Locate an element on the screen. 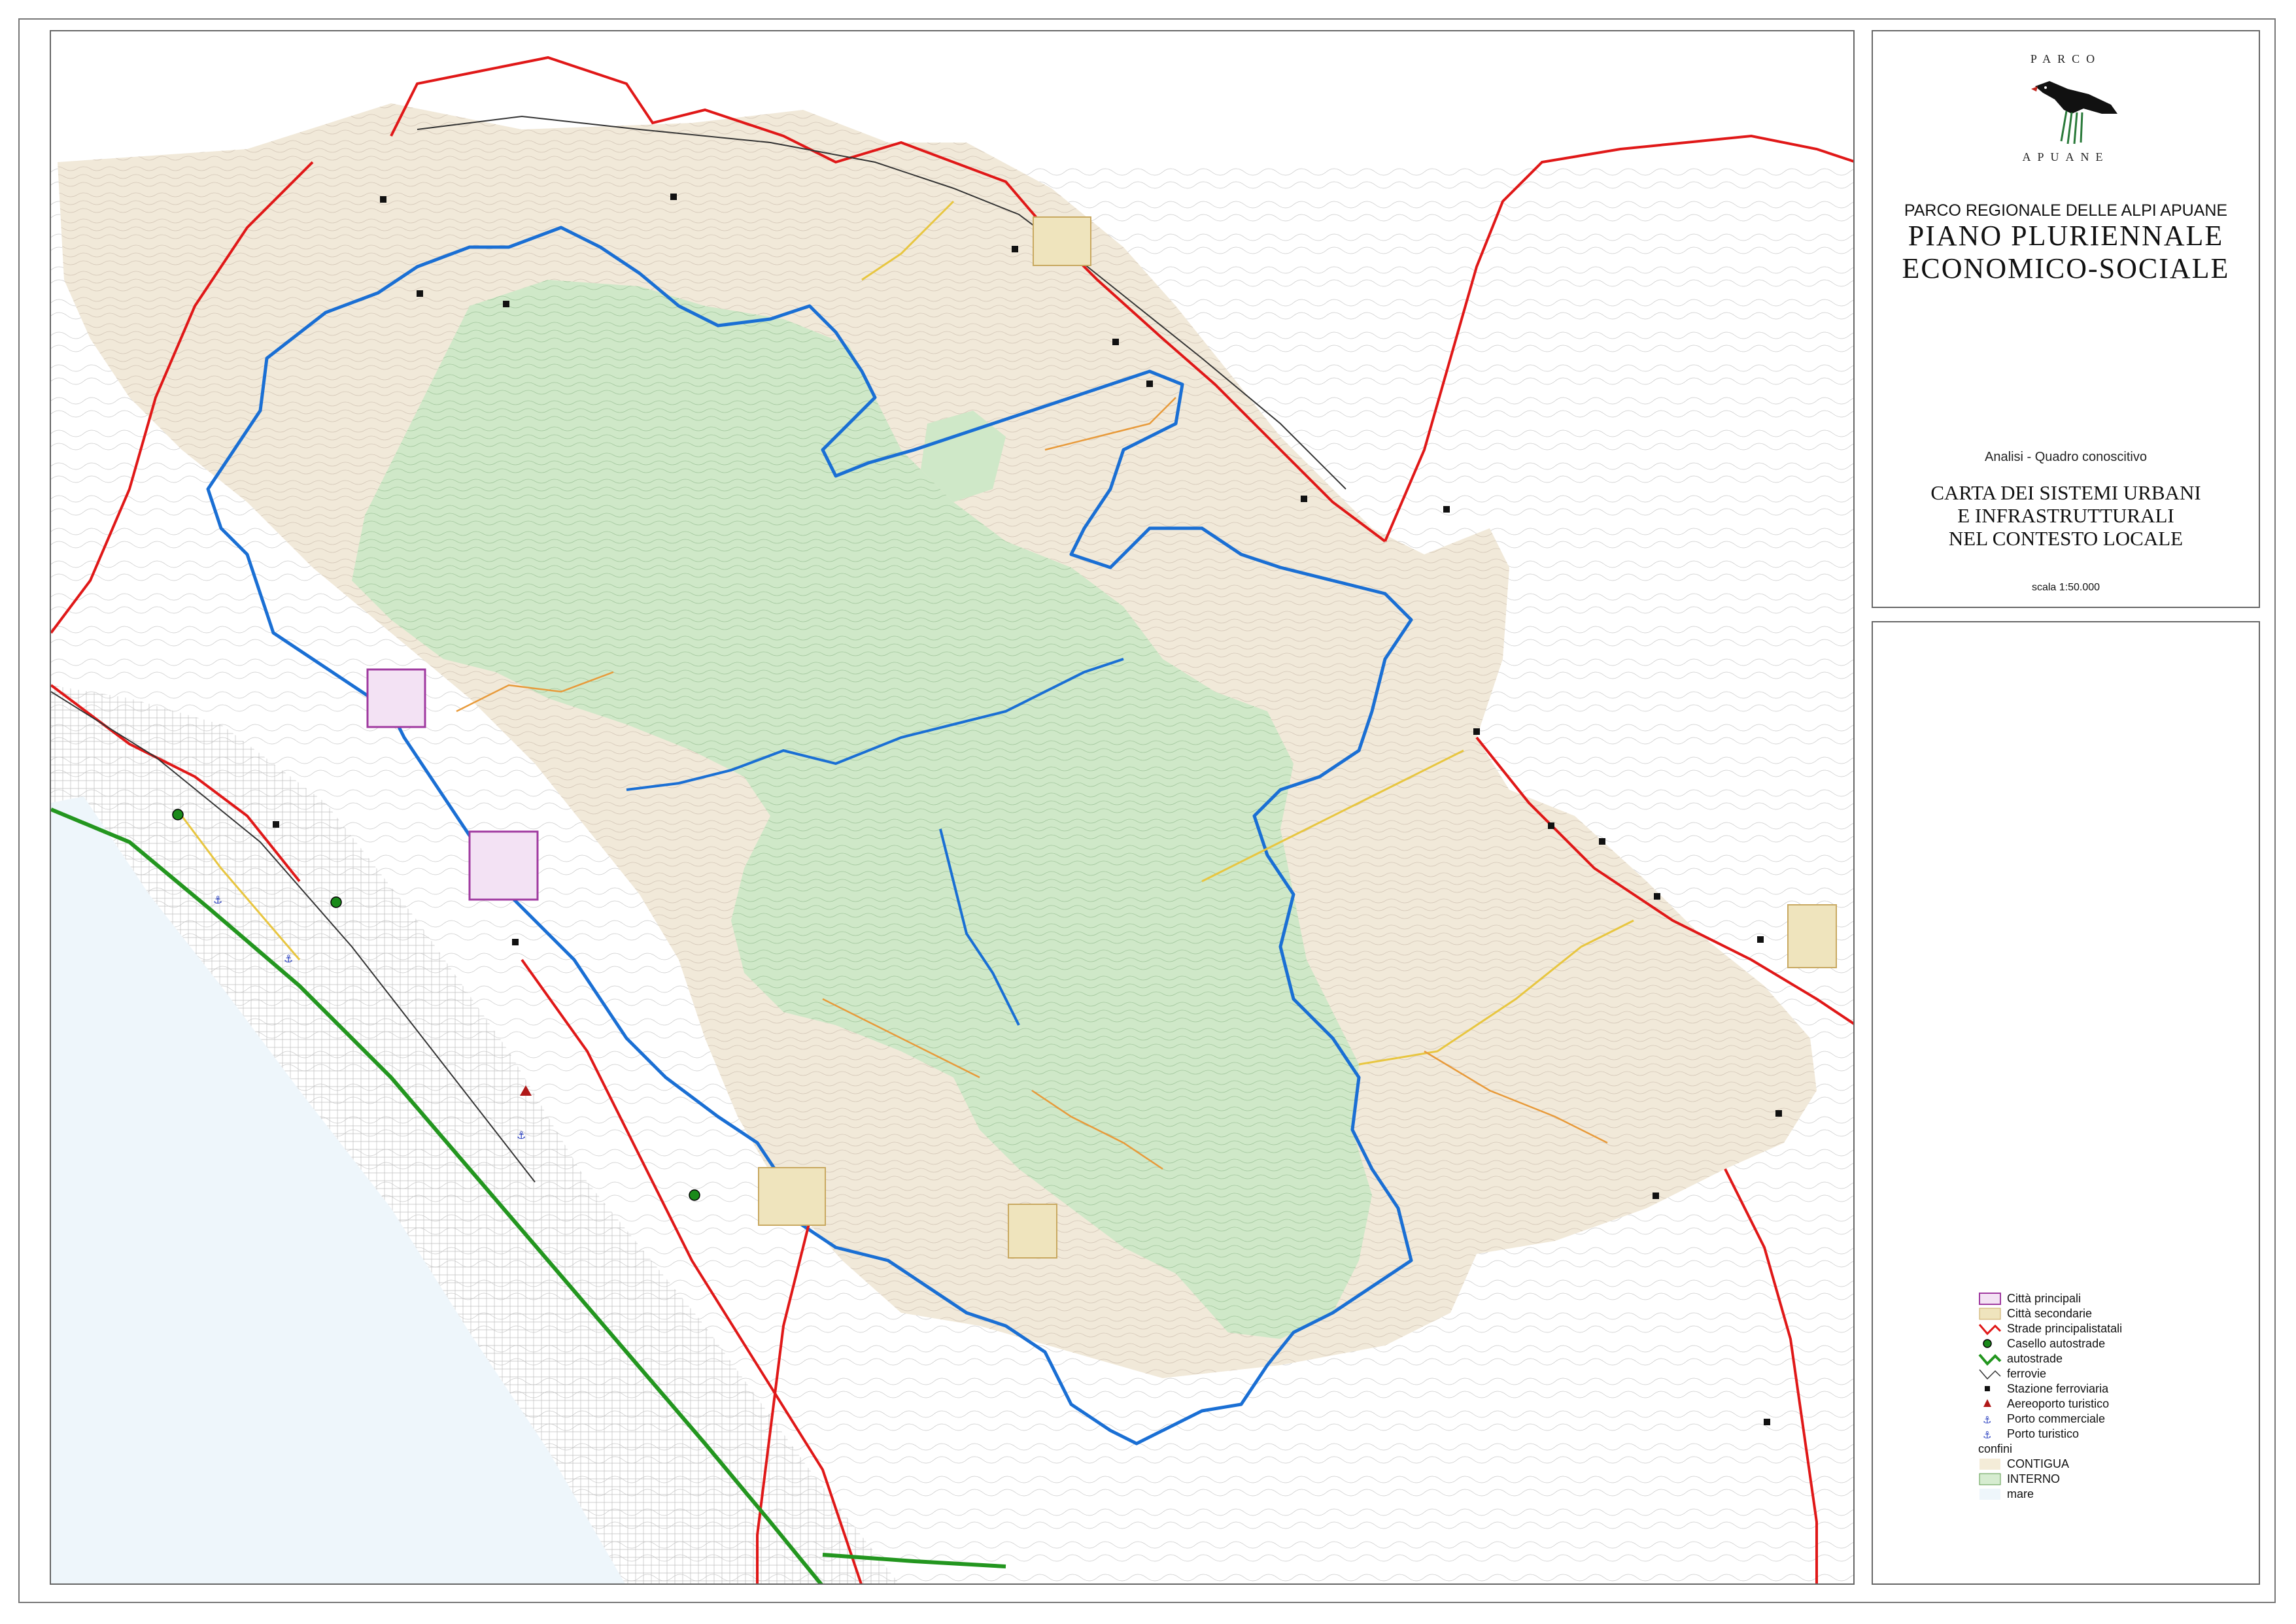  chough-bird-logo-icon is located at coordinates (2074, 112).